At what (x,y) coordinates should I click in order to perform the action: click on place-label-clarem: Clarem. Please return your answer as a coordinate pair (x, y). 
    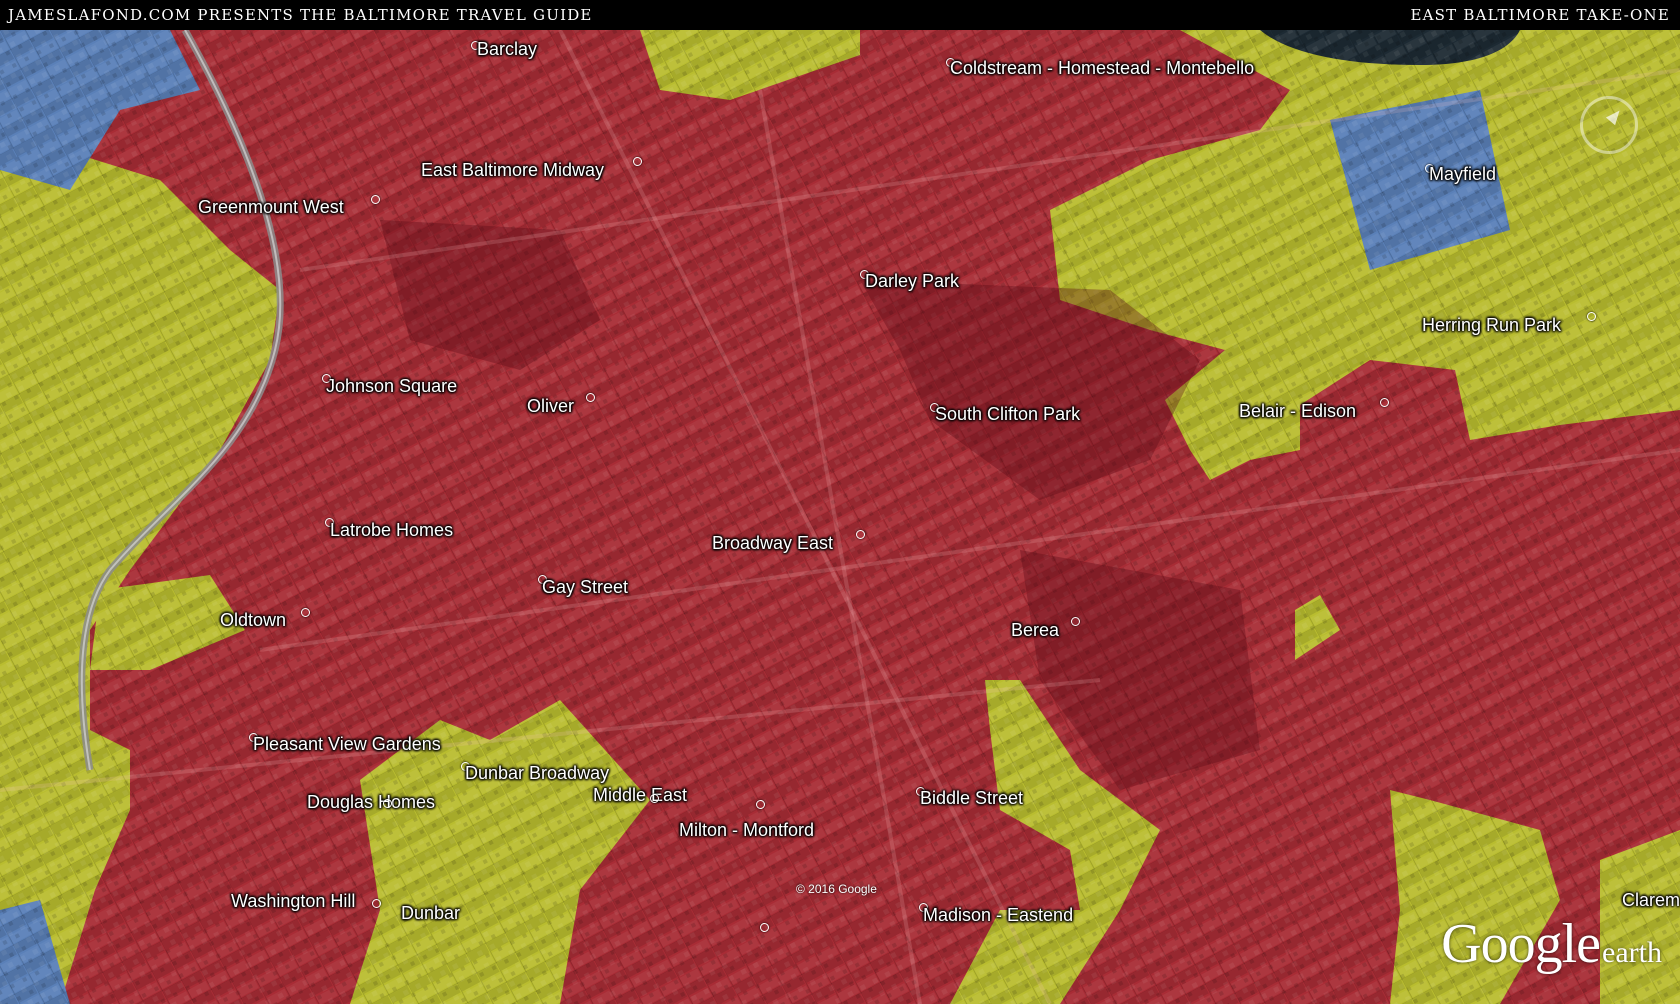
    Looking at the image, I should click on (1651, 900).